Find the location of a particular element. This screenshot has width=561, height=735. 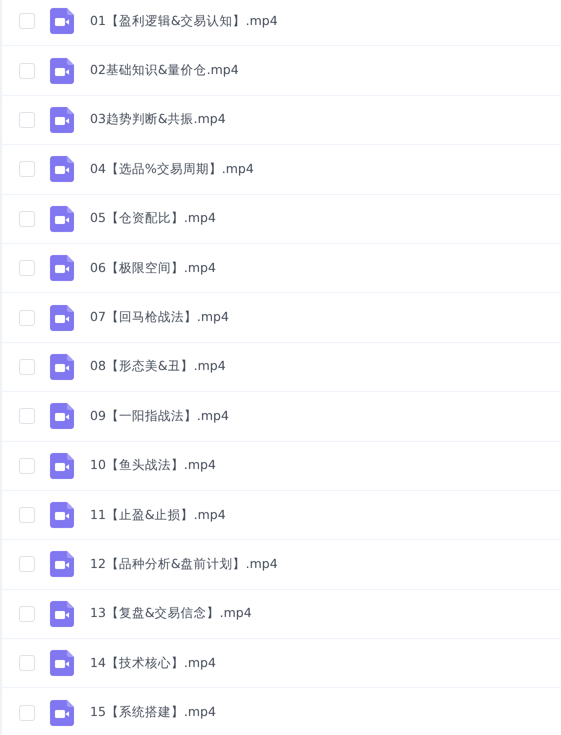

file-name: 06【极限空间】.mp4 is located at coordinates (153, 268).